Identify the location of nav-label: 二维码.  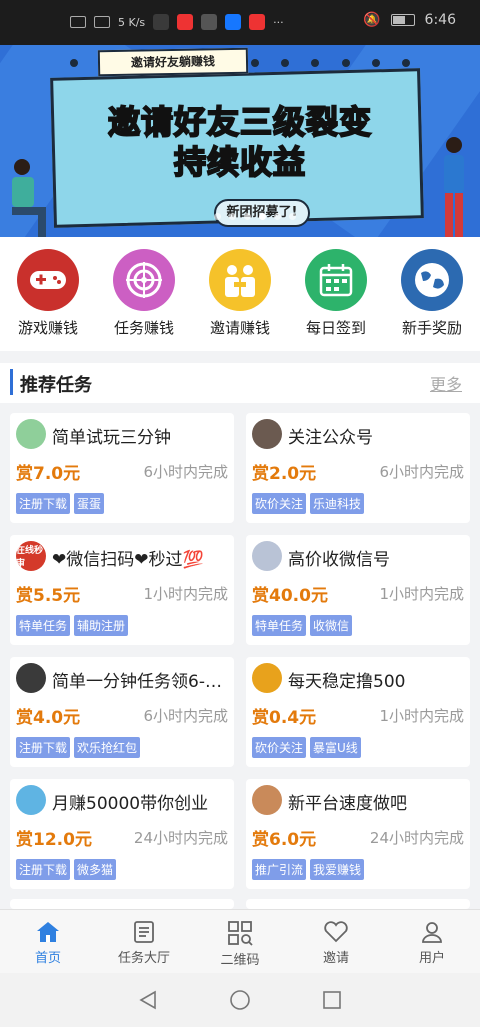
(240, 960).